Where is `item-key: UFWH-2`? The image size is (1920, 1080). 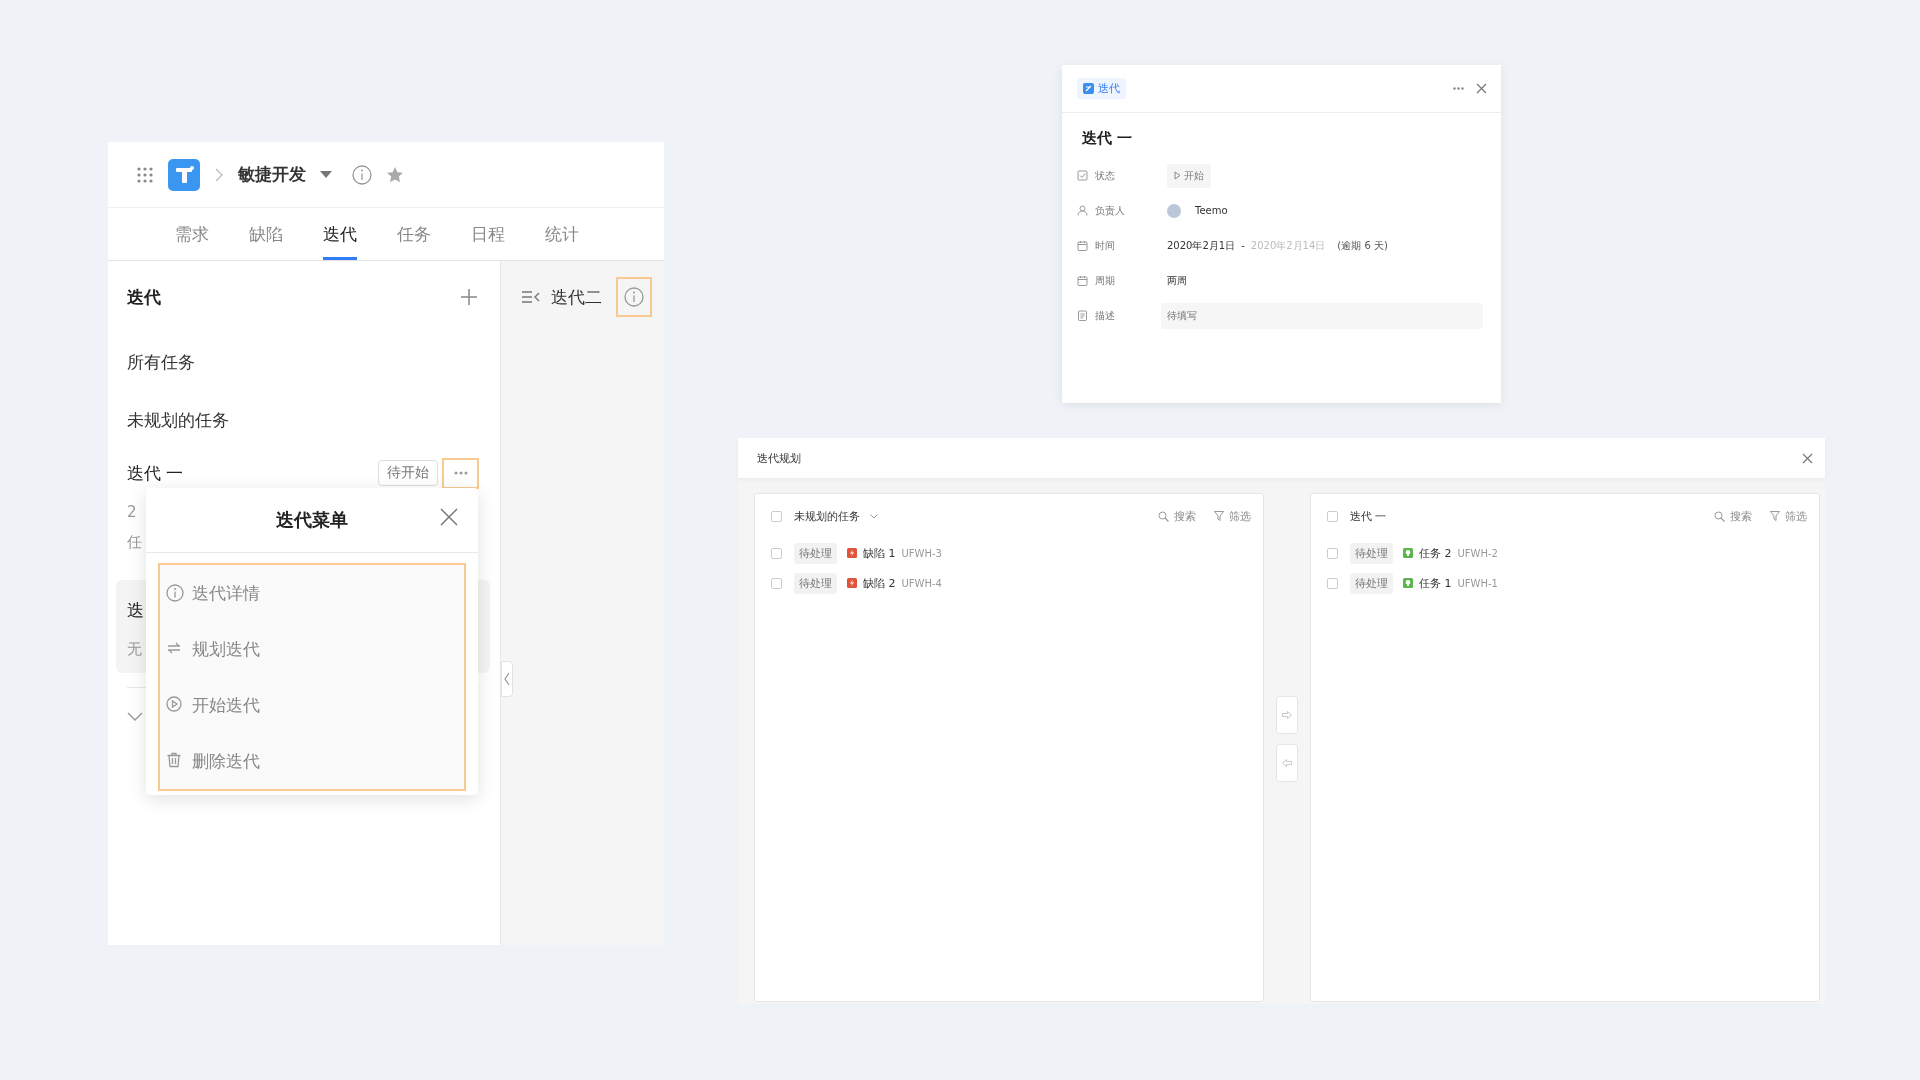 item-key: UFWH-2 is located at coordinates (1477, 553).